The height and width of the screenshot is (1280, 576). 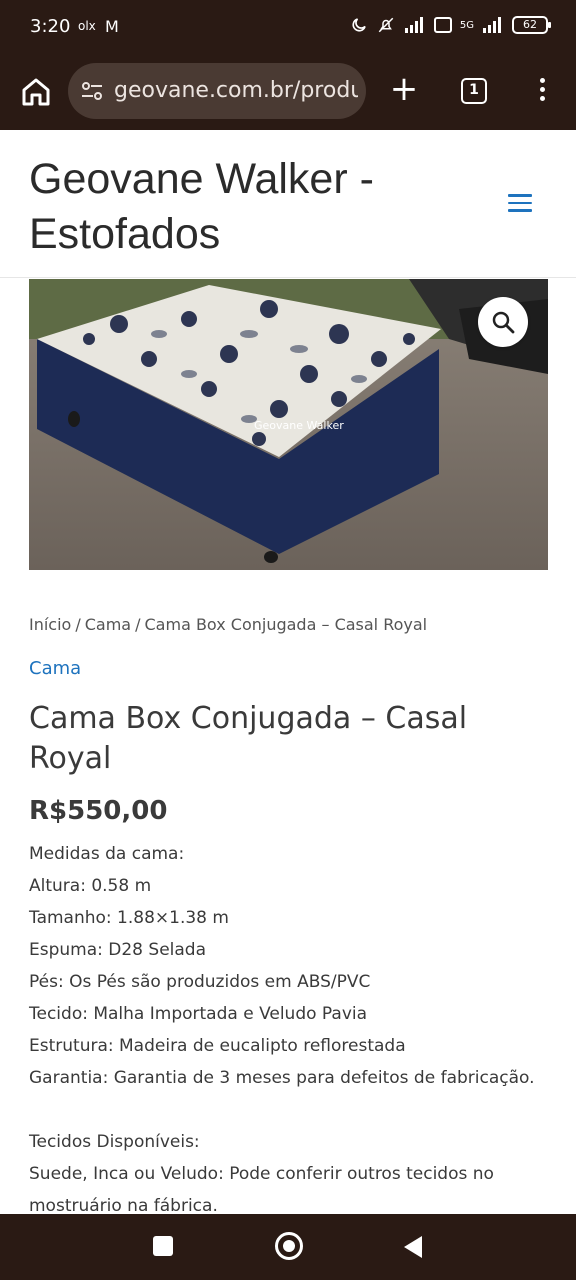 What do you see at coordinates (239, 207) in the screenshot?
I see `site-title: Geovane Walker - Estofados` at bounding box center [239, 207].